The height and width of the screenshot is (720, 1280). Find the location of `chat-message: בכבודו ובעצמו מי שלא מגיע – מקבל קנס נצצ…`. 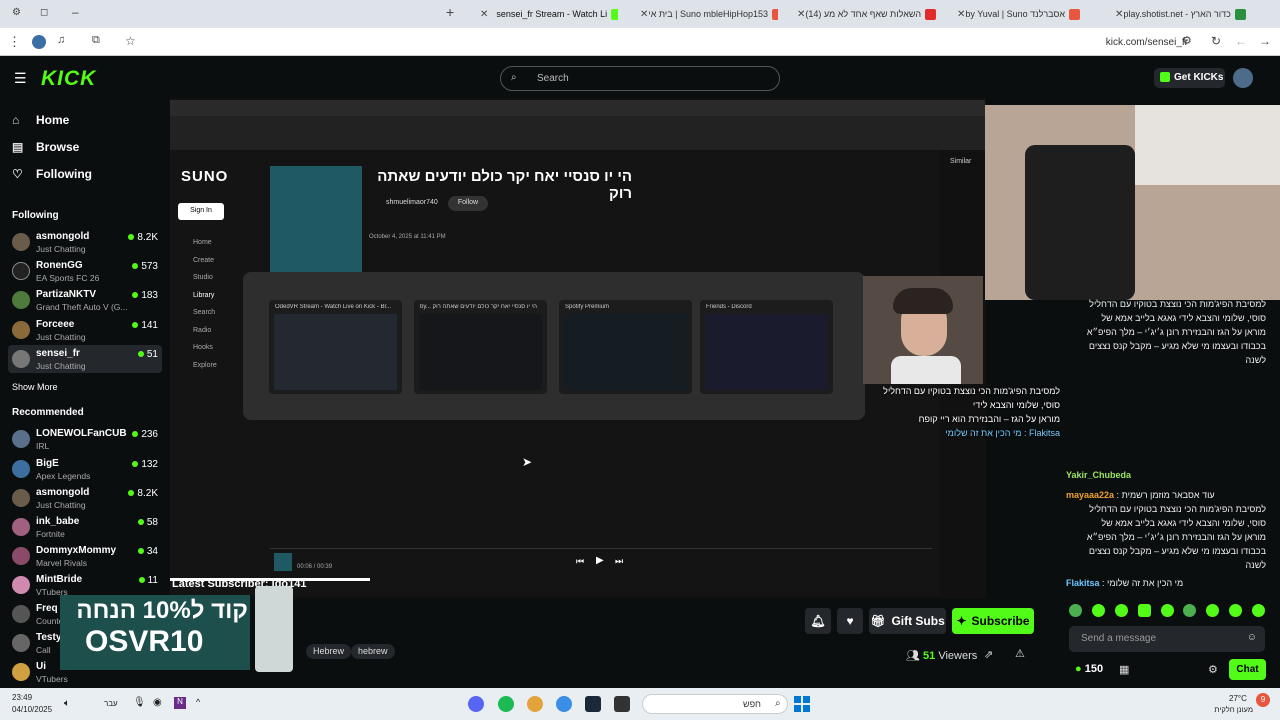

chat-message: בכבודו ובעצמו מי שלא מגיע – מקבל קנס נצצ… is located at coordinates (1177, 551).